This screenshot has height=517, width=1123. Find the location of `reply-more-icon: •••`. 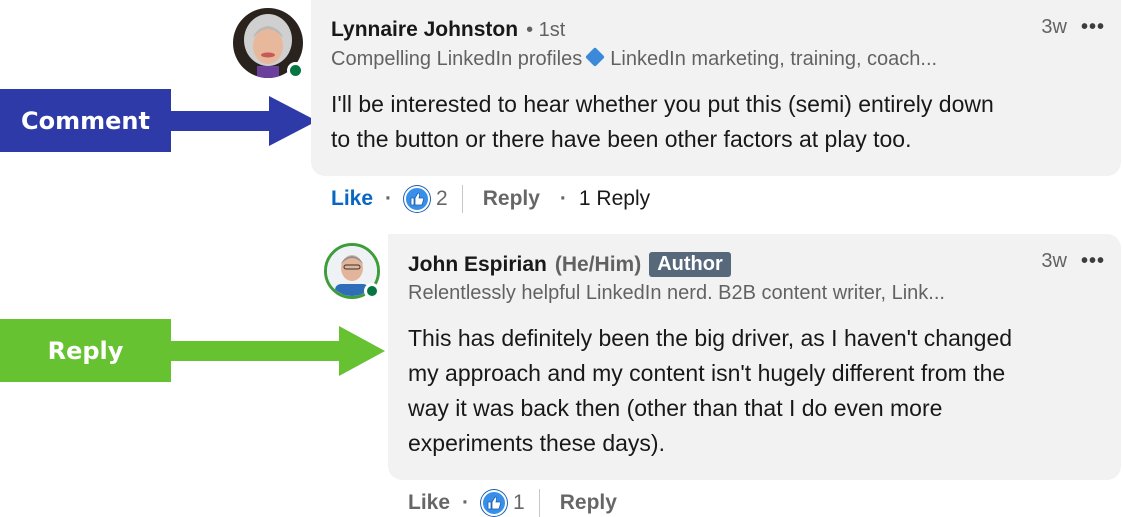

reply-more-icon: ••• is located at coordinates (1093, 261).